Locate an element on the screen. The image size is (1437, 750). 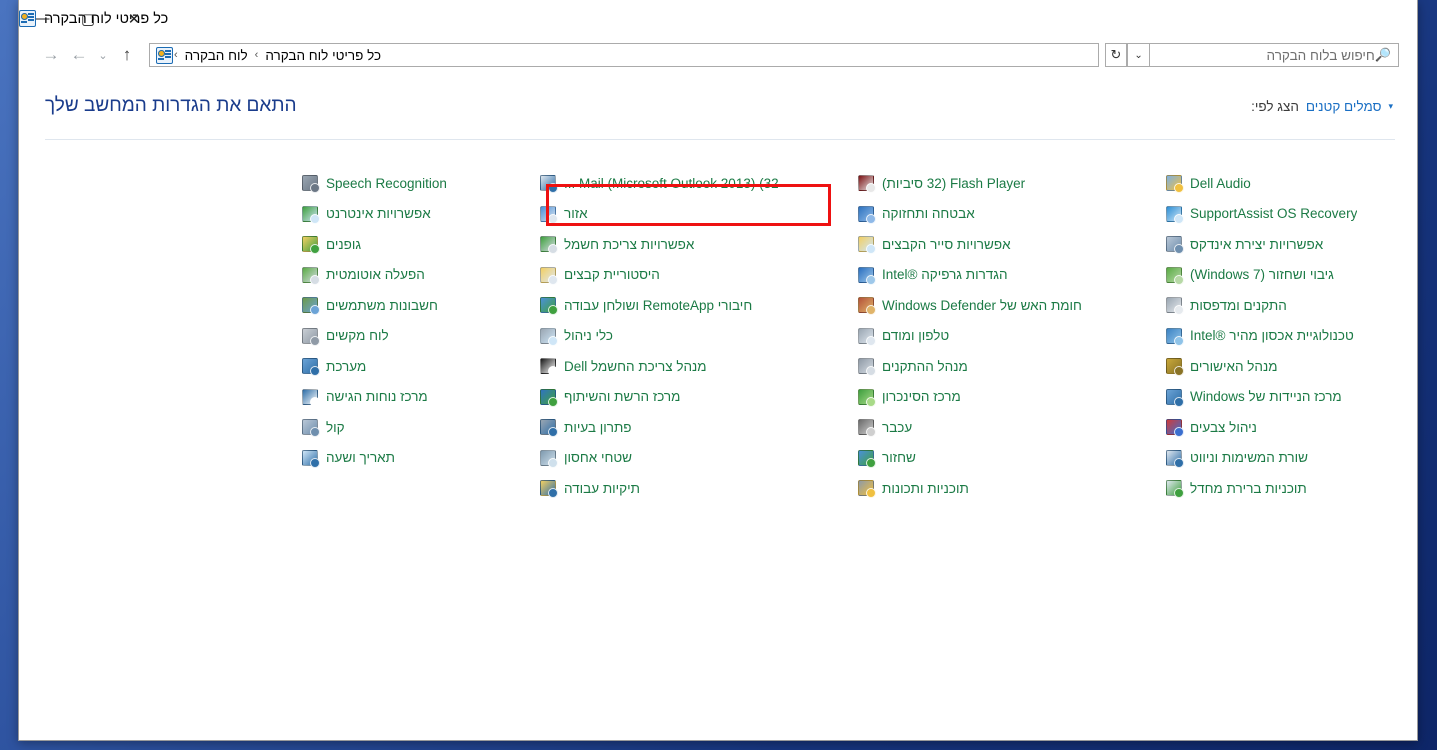
control-panel-item: גיבוי ושחזור (Windows 7) is located at coordinates (1280, 275).